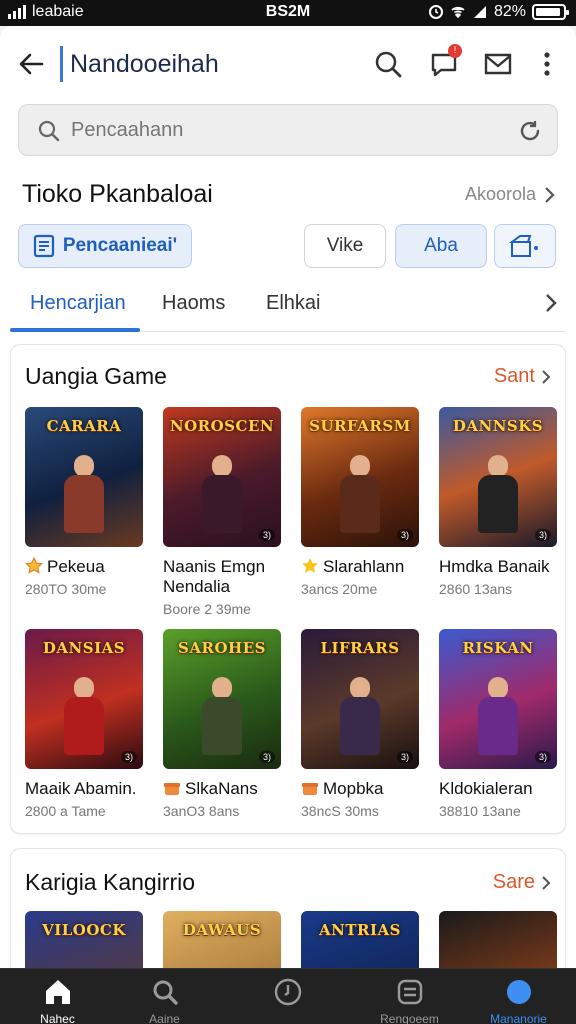 Image resolution: width=576 pixels, height=1024 pixels. Describe the element at coordinates (214, 576) in the screenshot. I see `game-title: Naanis Emgn Nendalia` at that location.